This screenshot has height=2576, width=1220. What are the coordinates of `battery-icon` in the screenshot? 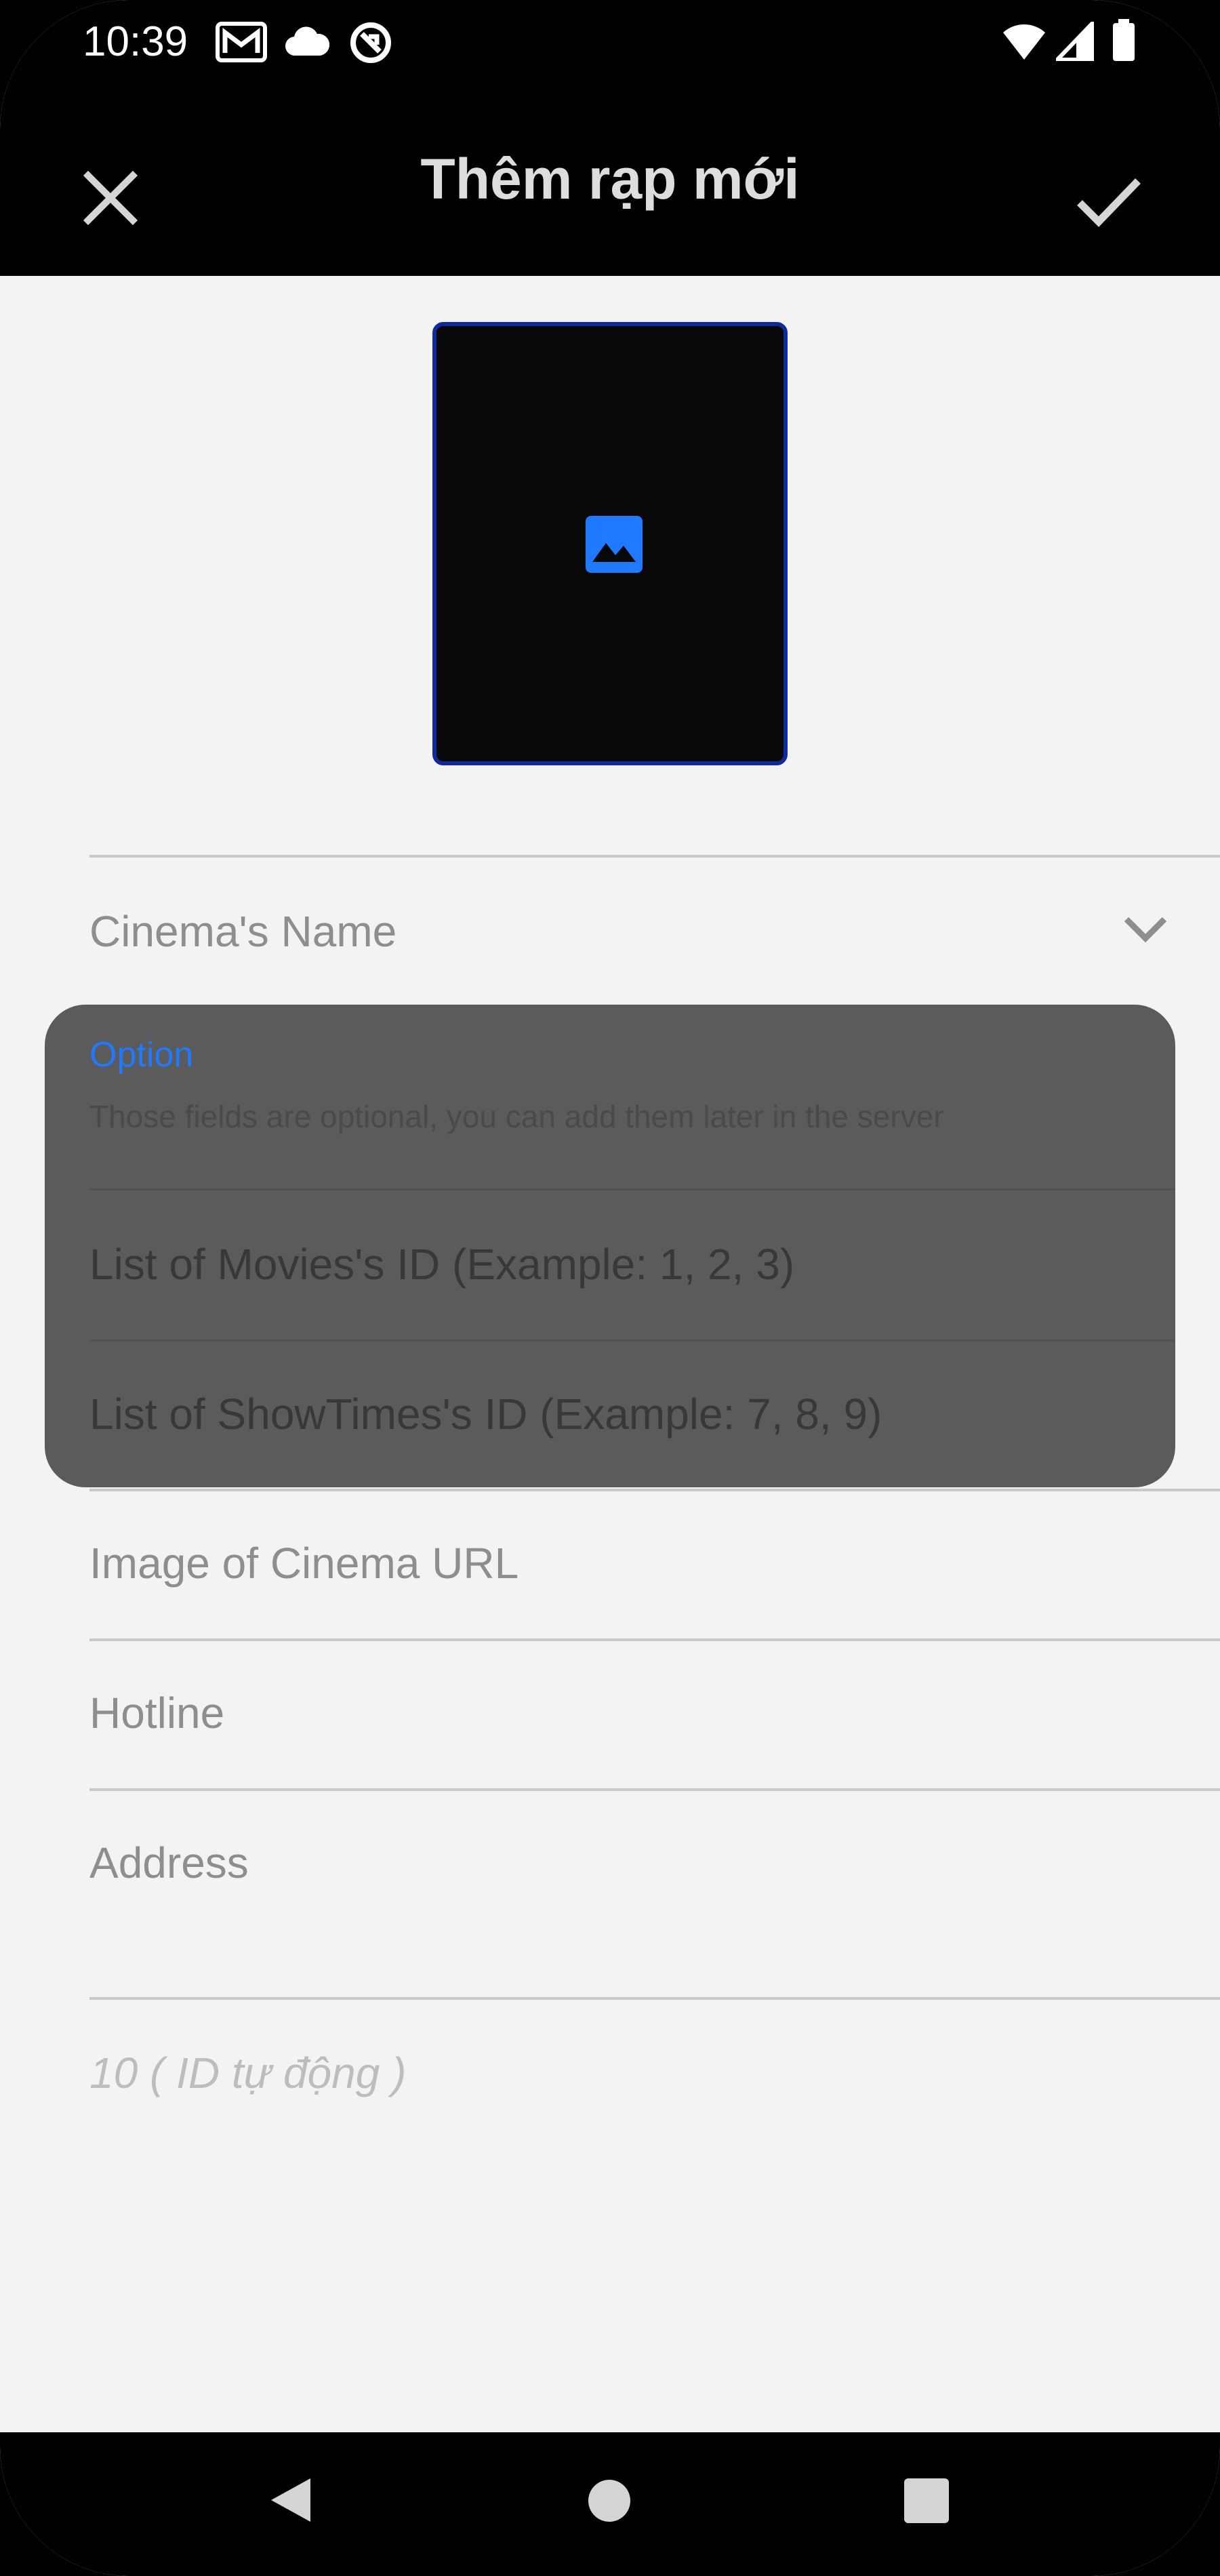 It's located at (1124, 40).